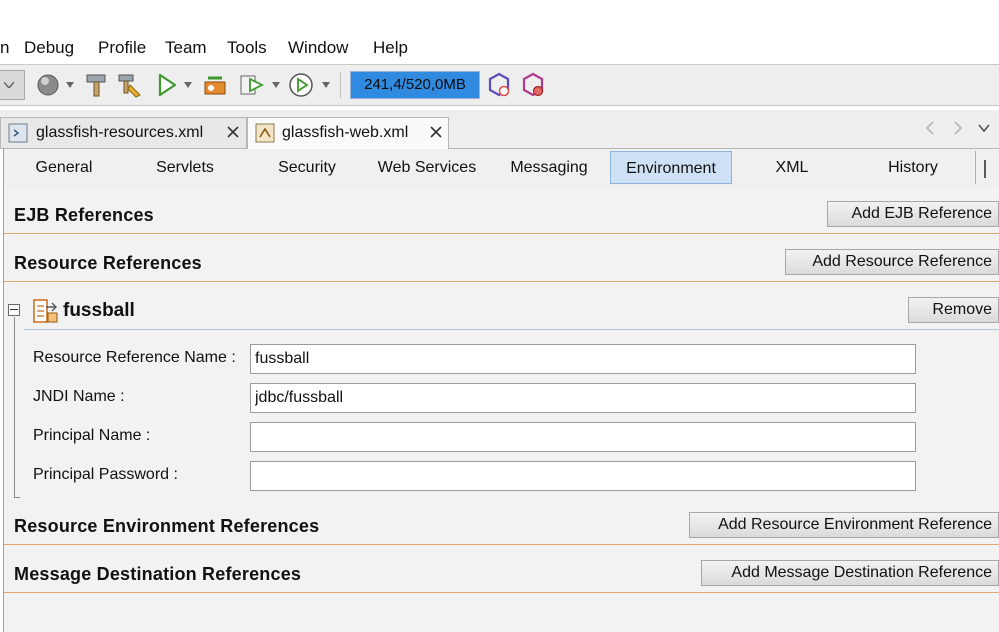 The width and height of the screenshot is (999, 632). What do you see at coordinates (953, 310) in the screenshot?
I see `remove-button: Remove` at bounding box center [953, 310].